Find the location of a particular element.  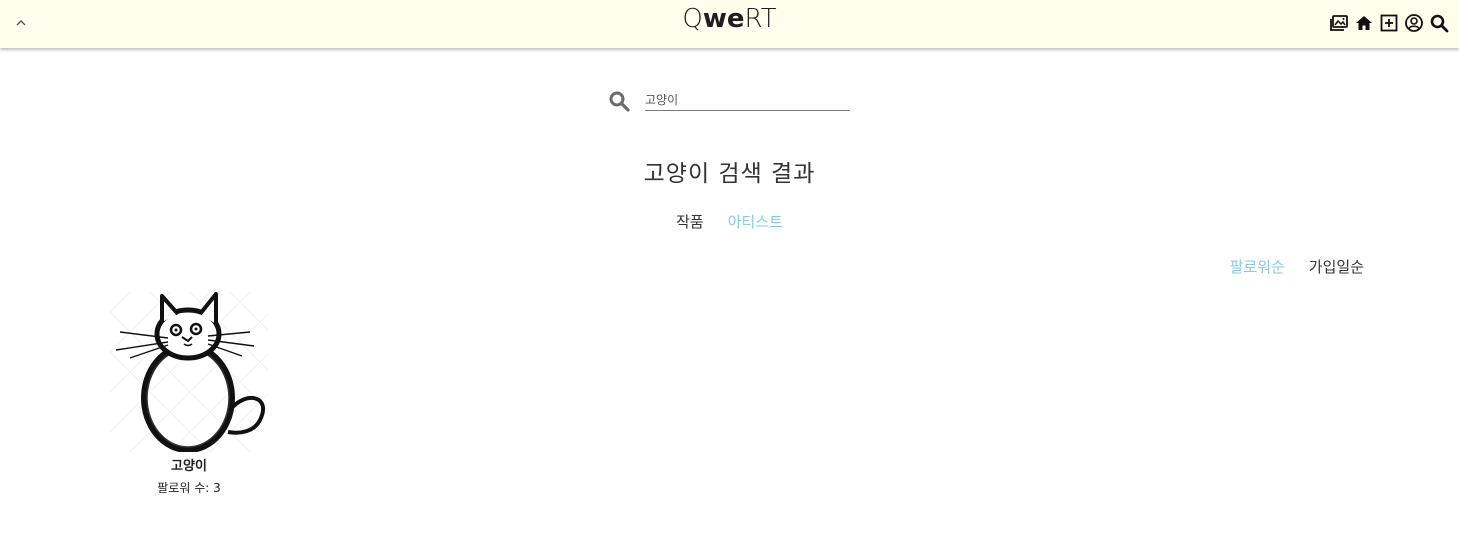

home-icon is located at coordinates (1364, 23).